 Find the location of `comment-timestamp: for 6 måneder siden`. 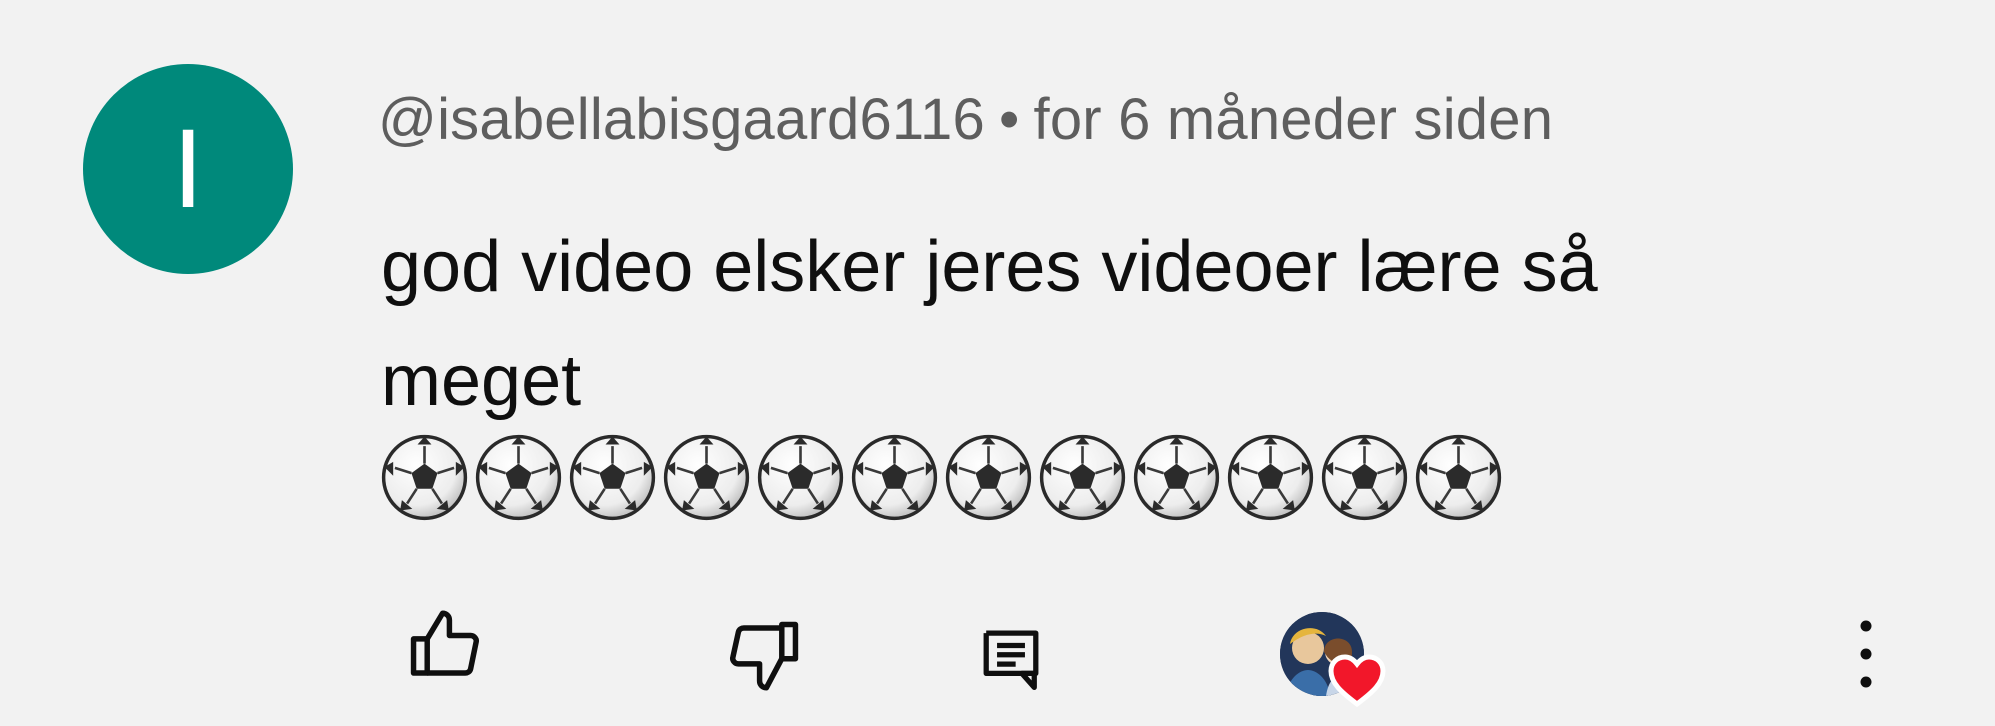

comment-timestamp: for 6 måneder siden is located at coordinates (1294, 119).